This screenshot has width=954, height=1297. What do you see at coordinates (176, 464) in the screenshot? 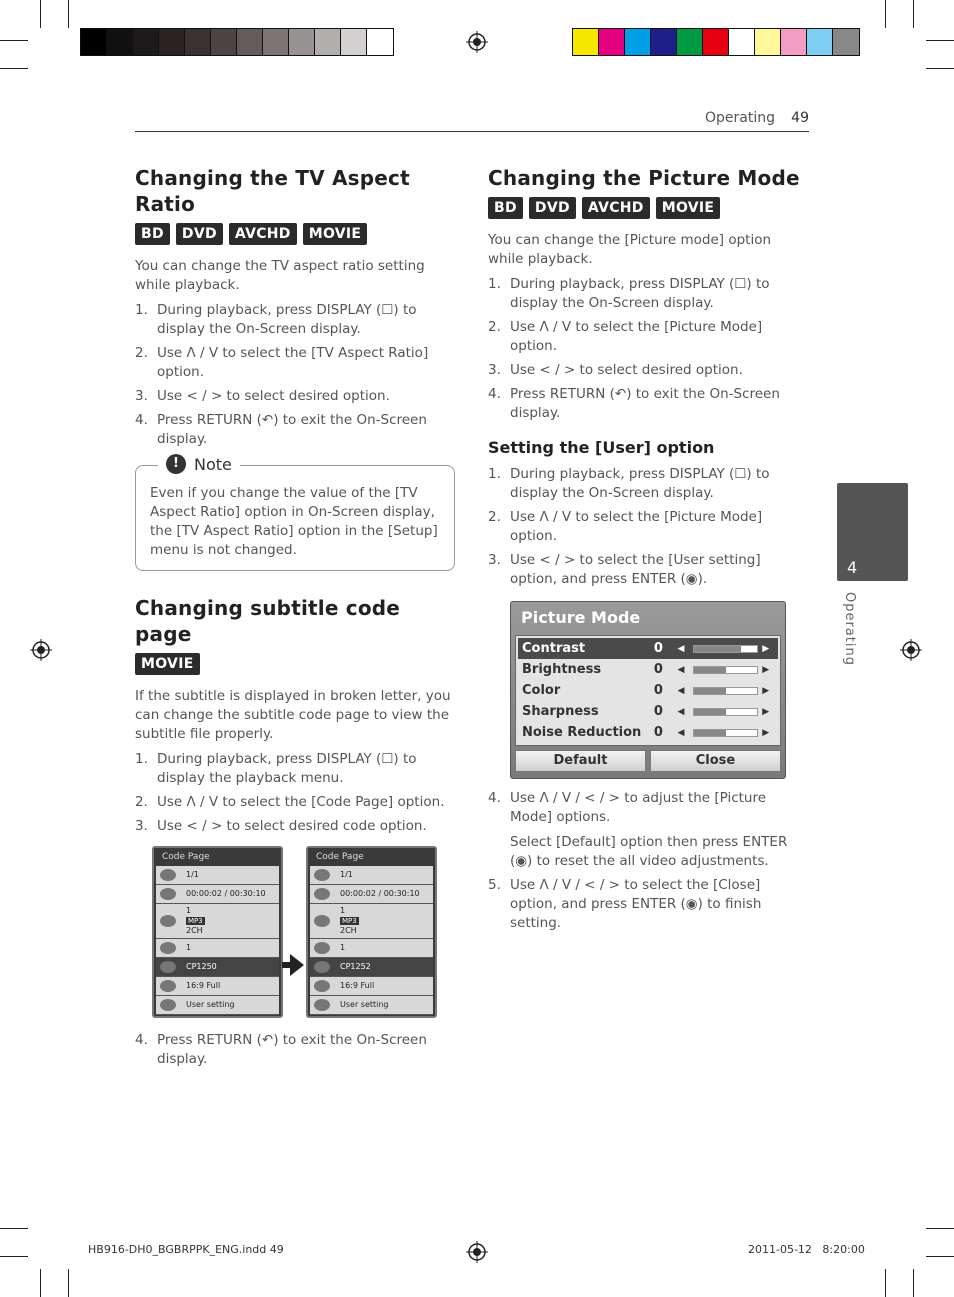
I see `exclamation-icon: !` at bounding box center [176, 464].